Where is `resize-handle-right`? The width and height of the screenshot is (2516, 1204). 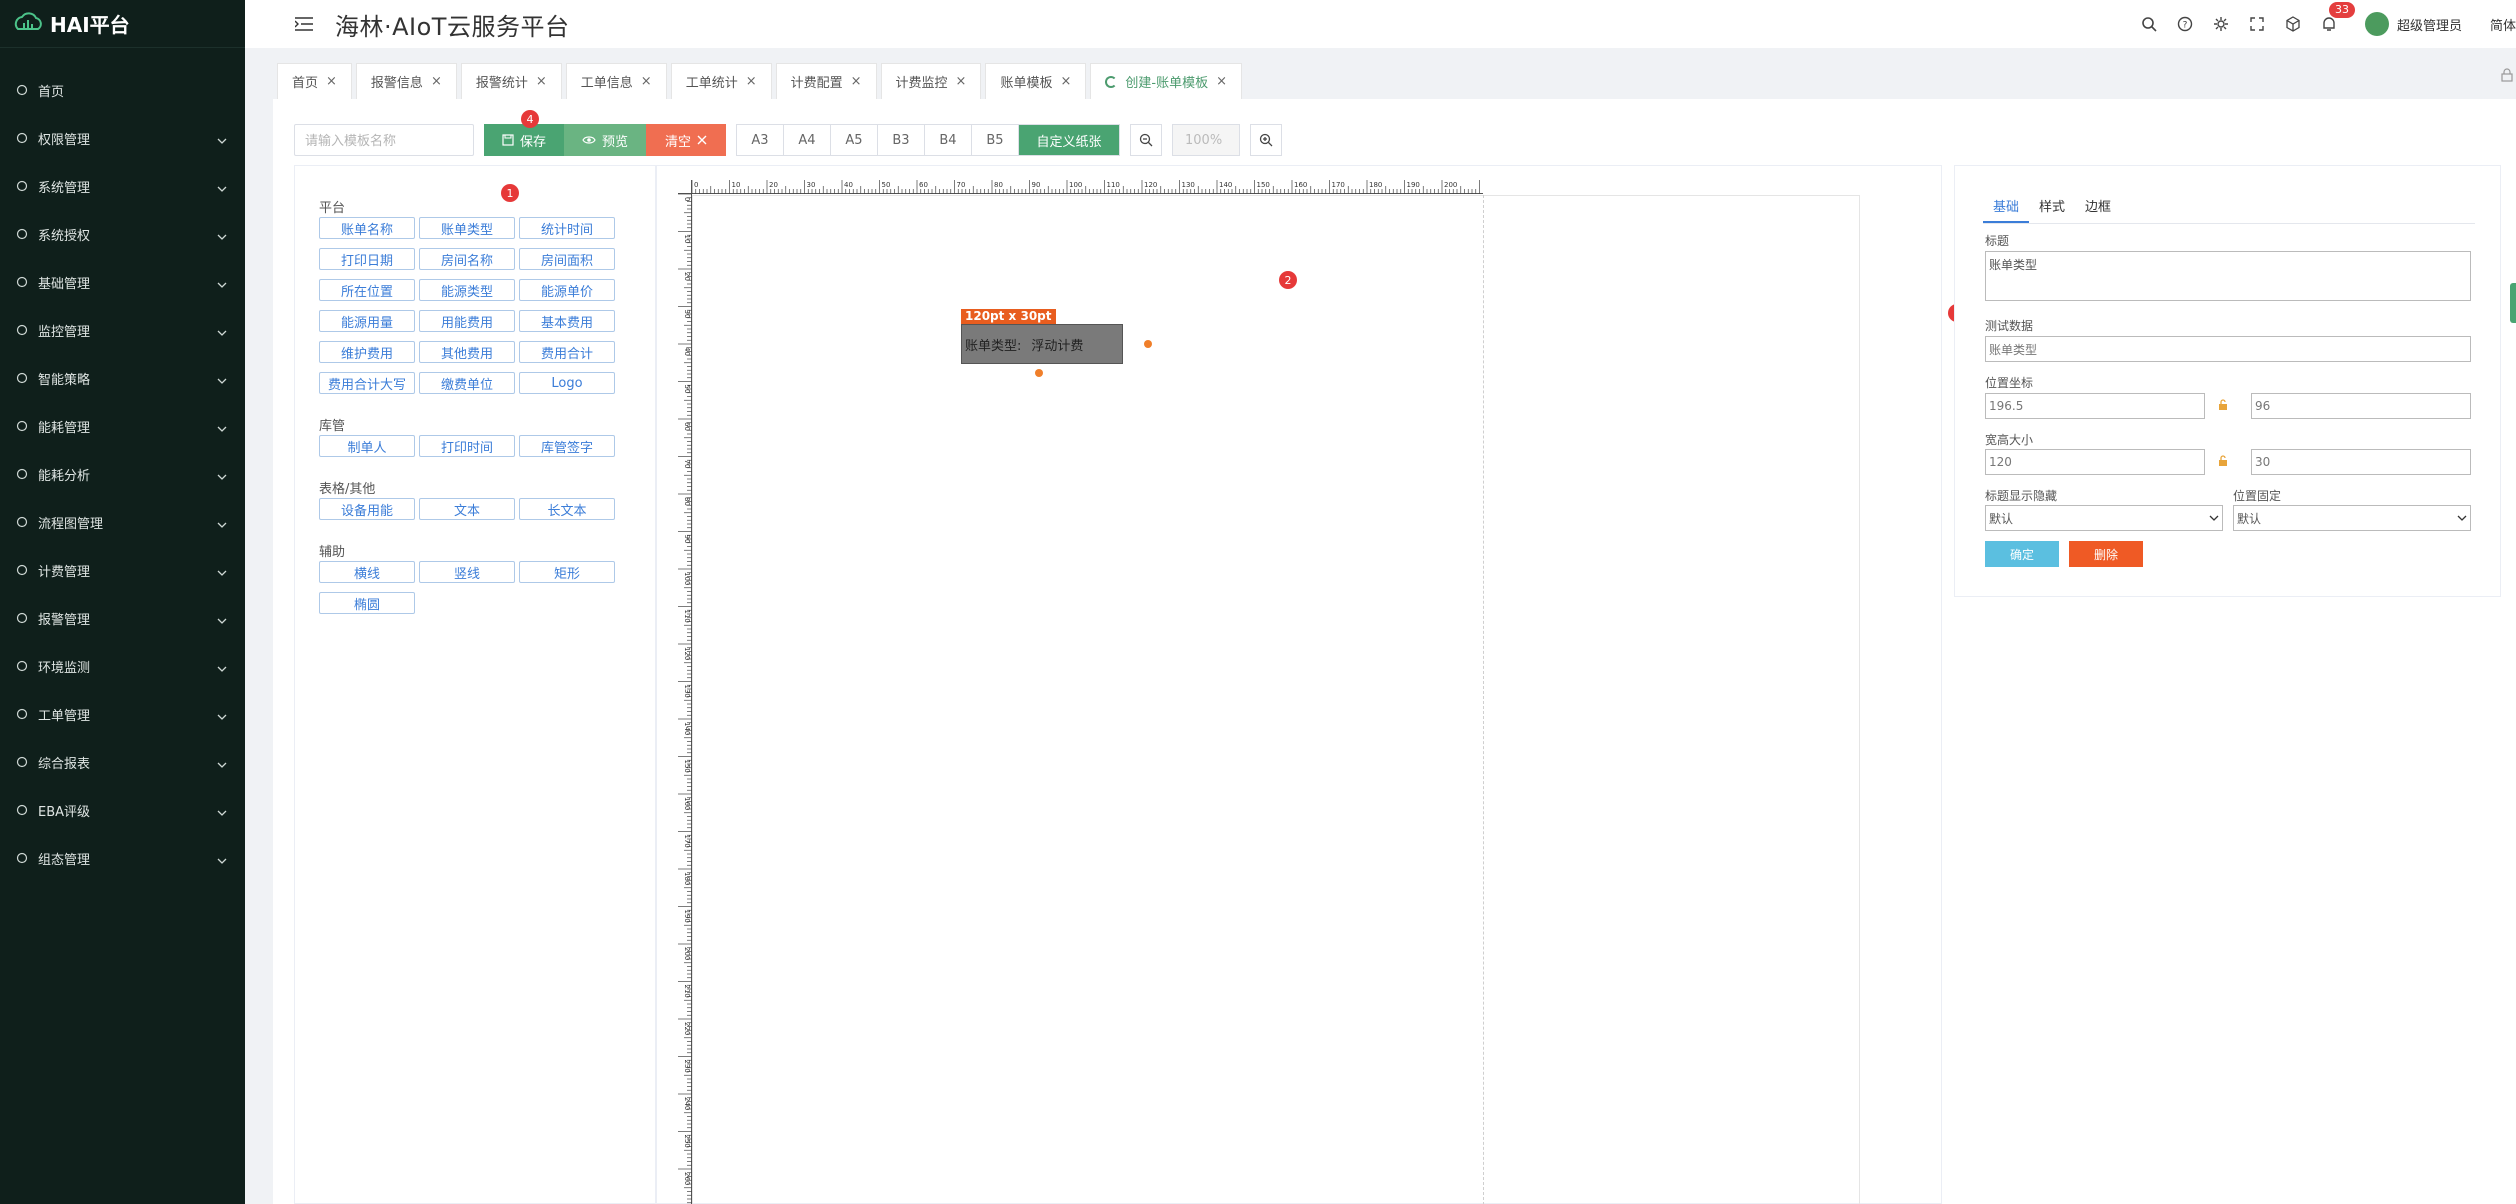
resize-handle-right is located at coordinates (1148, 344).